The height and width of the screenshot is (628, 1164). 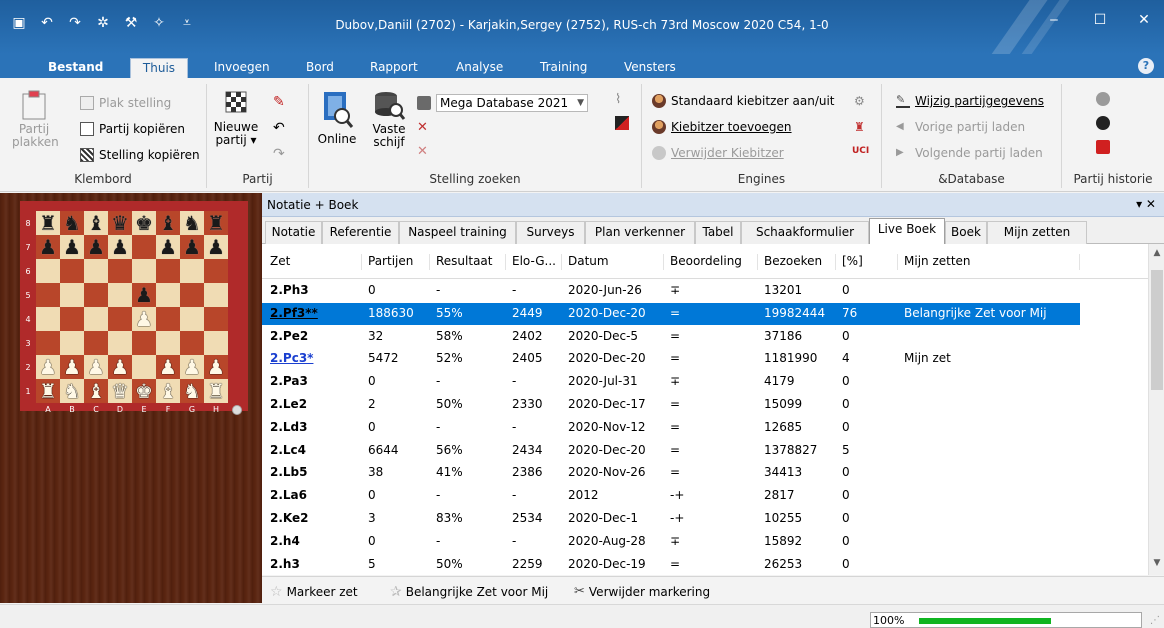 What do you see at coordinates (293, 232) in the screenshot?
I see `tab-notatie: Notatie` at bounding box center [293, 232].